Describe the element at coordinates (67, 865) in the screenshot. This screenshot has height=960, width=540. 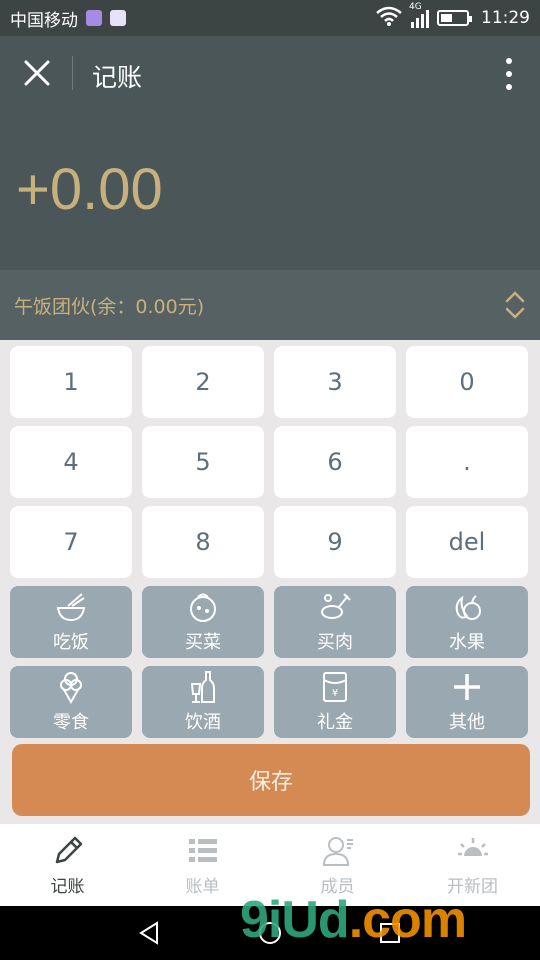
I see `tab-bookkeeping: 记账` at that location.